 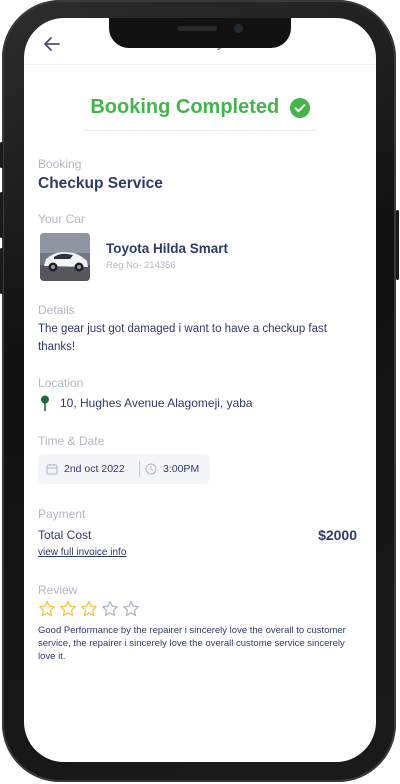 I want to click on car-name: Toyota Hilda Smart, so click(x=167, y=248).